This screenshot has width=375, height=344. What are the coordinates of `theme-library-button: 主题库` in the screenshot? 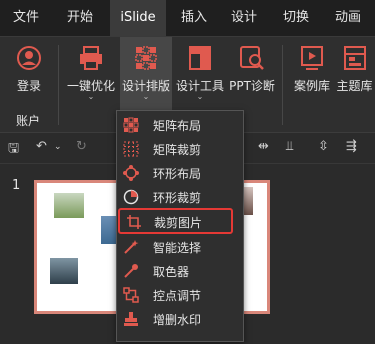 It's located at (354, 86).